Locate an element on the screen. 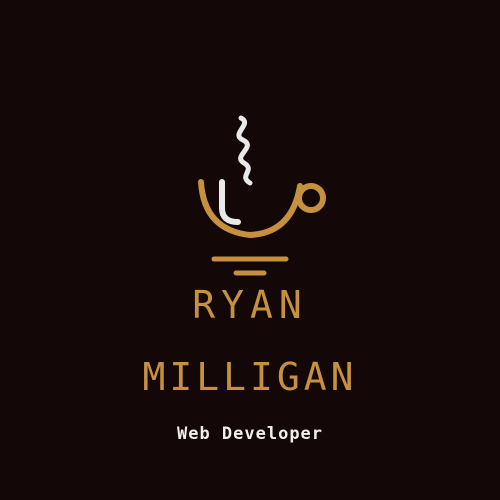 This screenshot has width=500, height=500. cup-handle is located at coordinates (311, 198).